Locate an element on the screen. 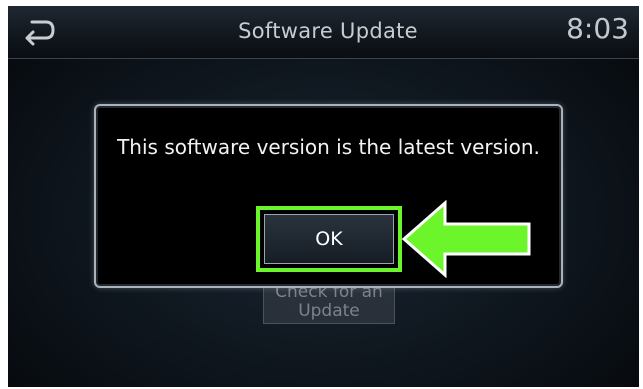 The width and height of the screenshot is (643, 389). clock: 8:03 is located at coordinates (597, 28).